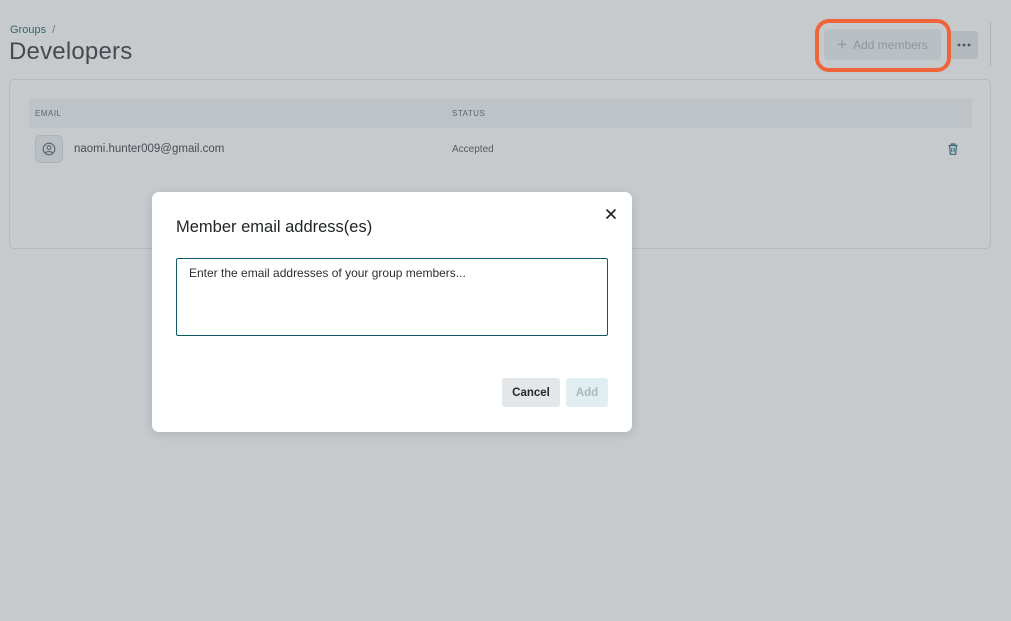 This screenshot has width=1011, height=621. What do you see at coordinates (587, 392) in the screenshot?
I see `add-button: Add` at bounding box center [587, 392].